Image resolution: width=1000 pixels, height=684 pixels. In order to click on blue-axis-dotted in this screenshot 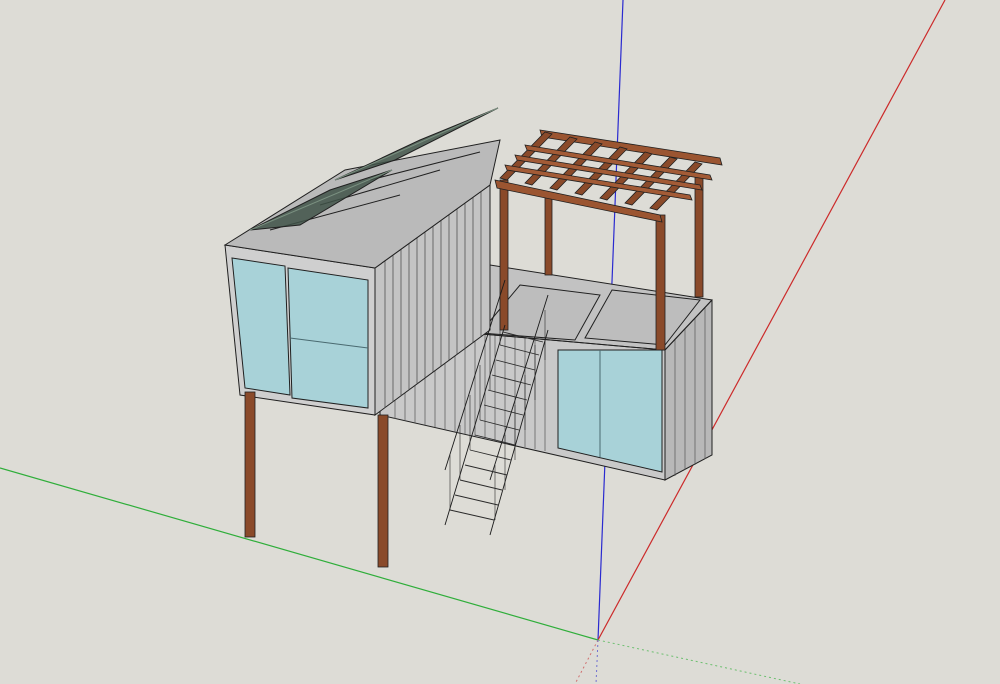, I will do `click(597, 661)`.